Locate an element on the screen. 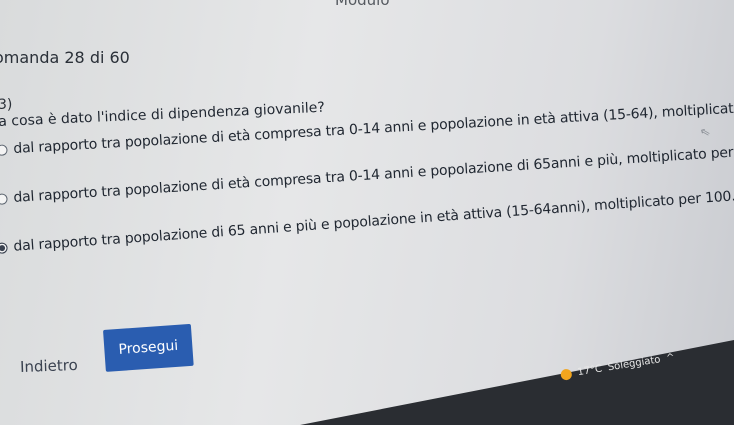 The width and height of the screenshot is (734, 425). tray-chevron-icon: ^ is located at coordinates (670, 358).